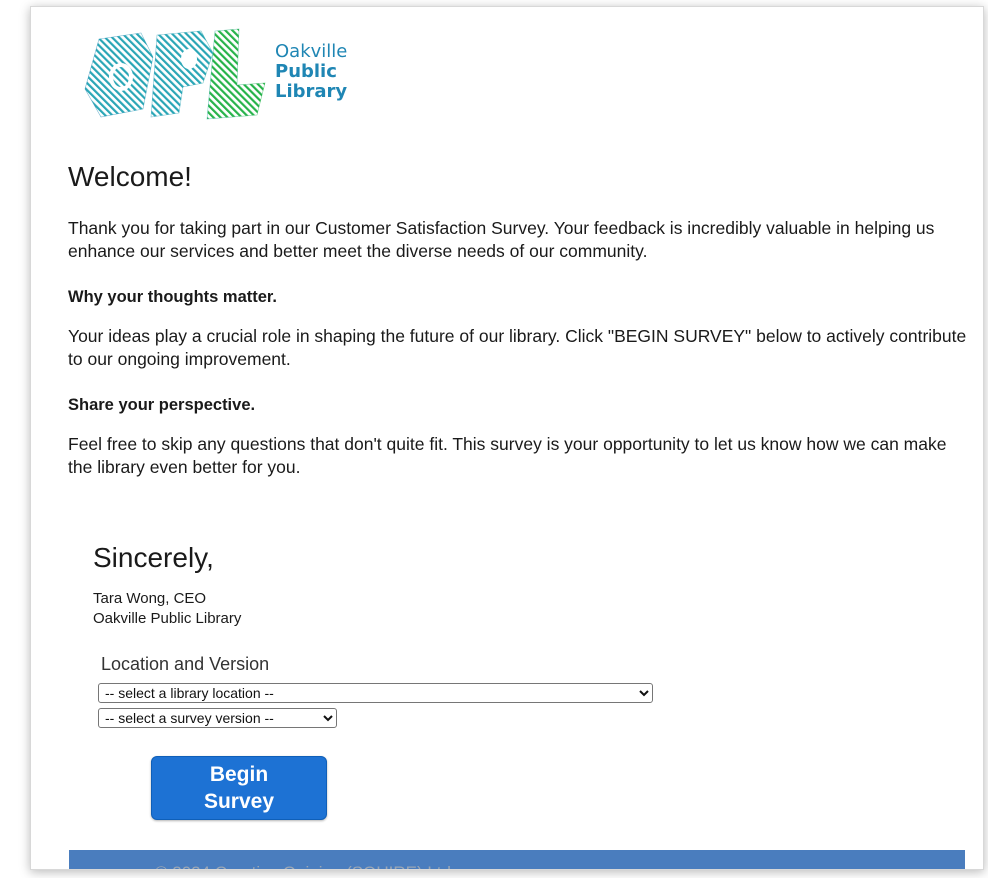  Describe the element at coordinates (153, 557) in the screenshot. I see `closing-text: Sincerely,` at that location.